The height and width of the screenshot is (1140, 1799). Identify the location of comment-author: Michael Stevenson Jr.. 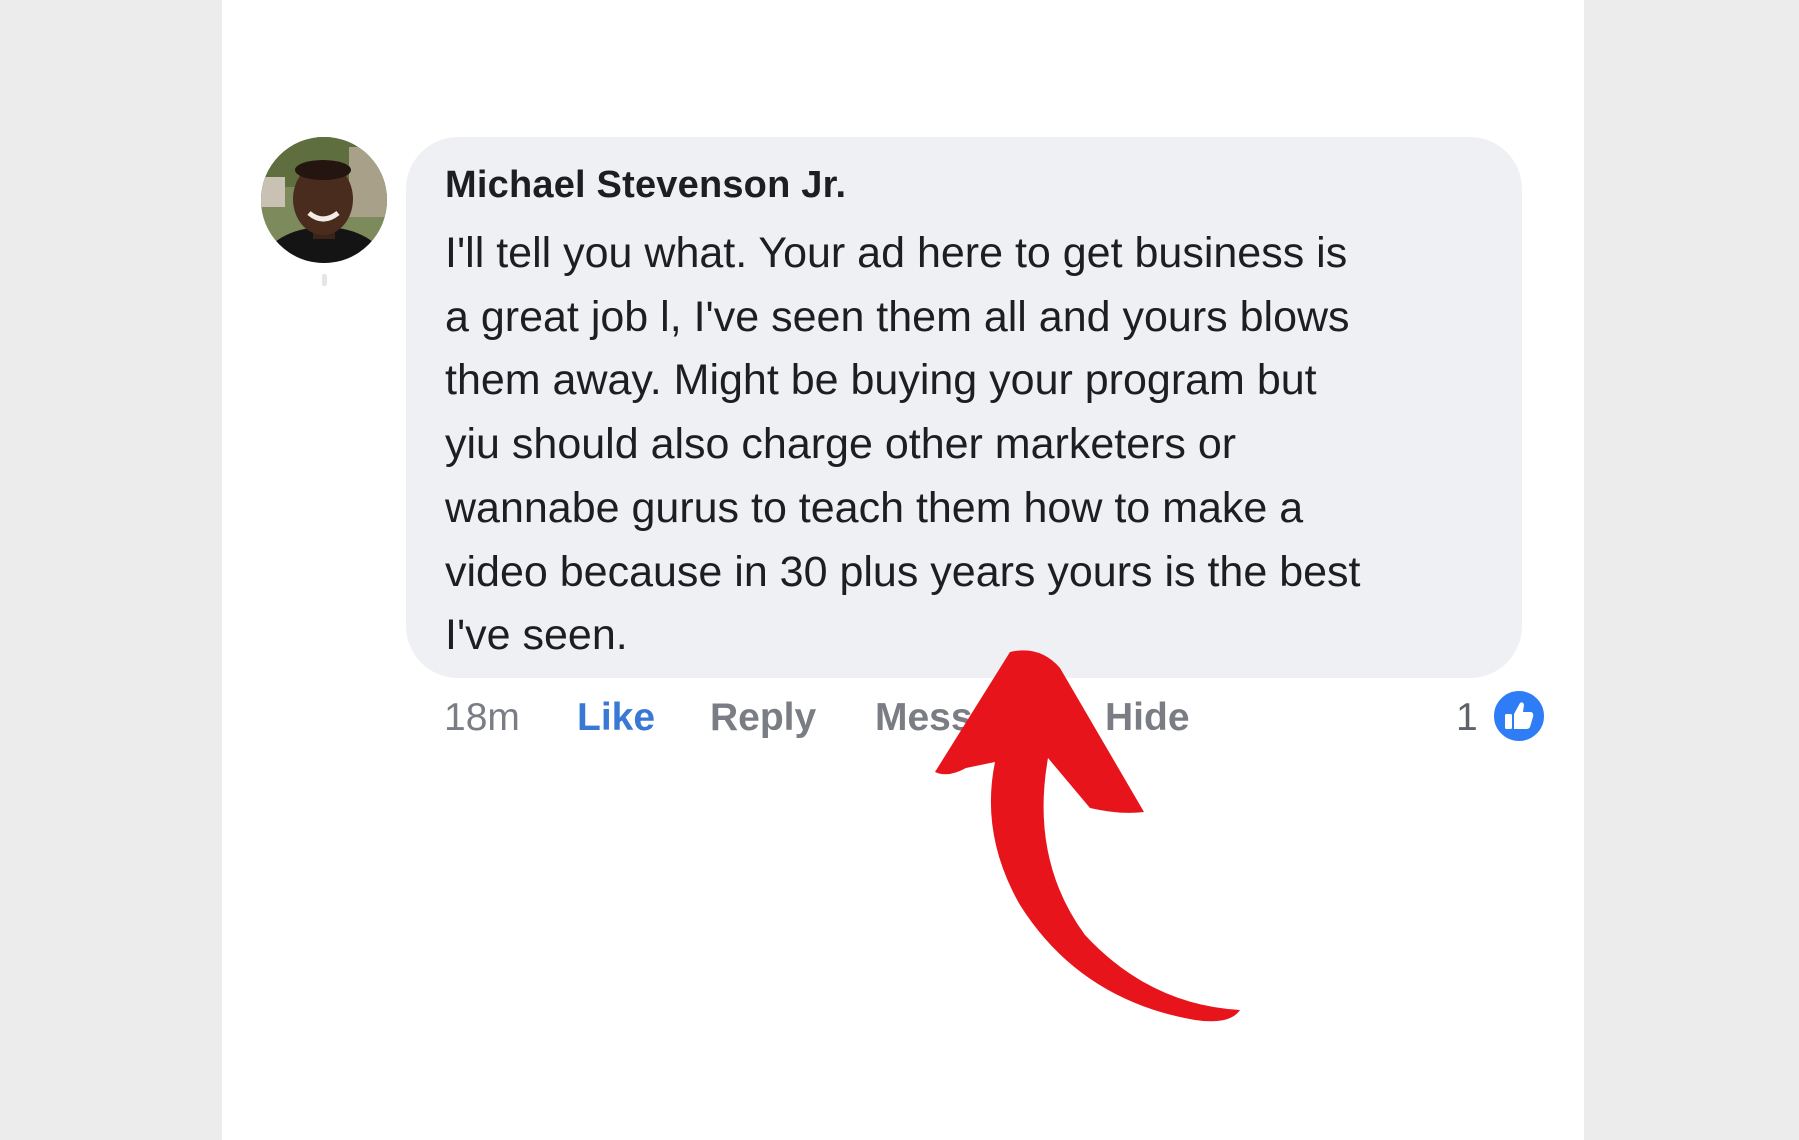
(965, 185).